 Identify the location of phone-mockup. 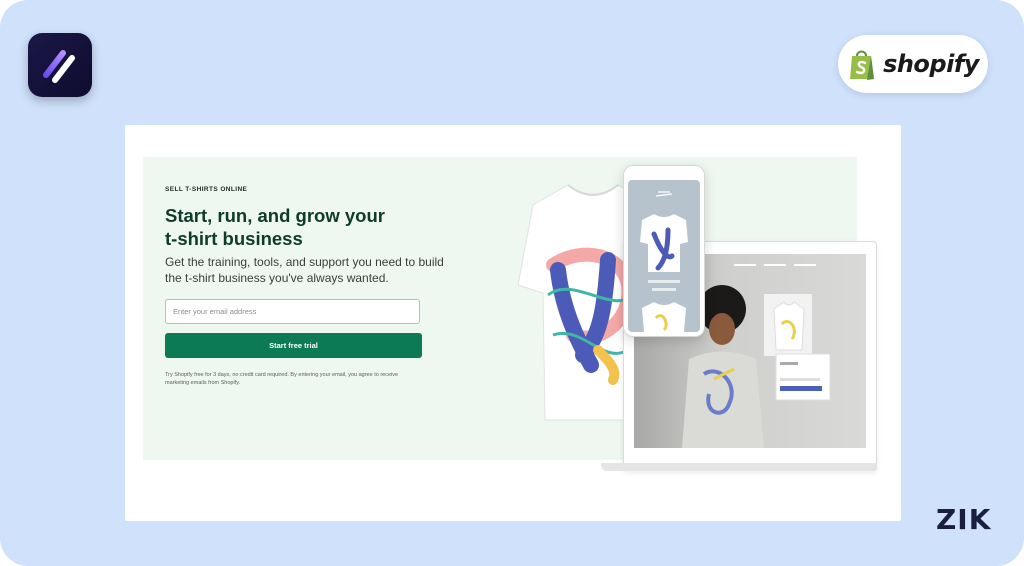
(664, 251).